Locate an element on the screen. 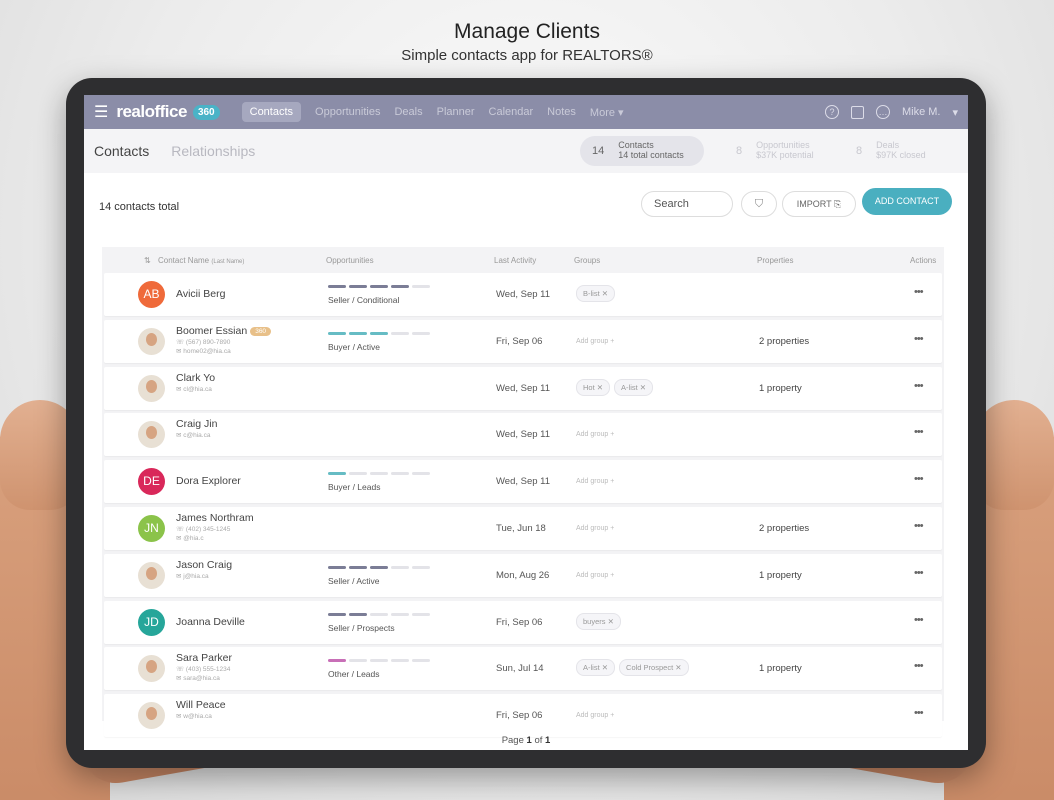 This screenshot has width=1054, height=800. nav-tab-opportunities: Opportunities is located at coordinates (347, 112).